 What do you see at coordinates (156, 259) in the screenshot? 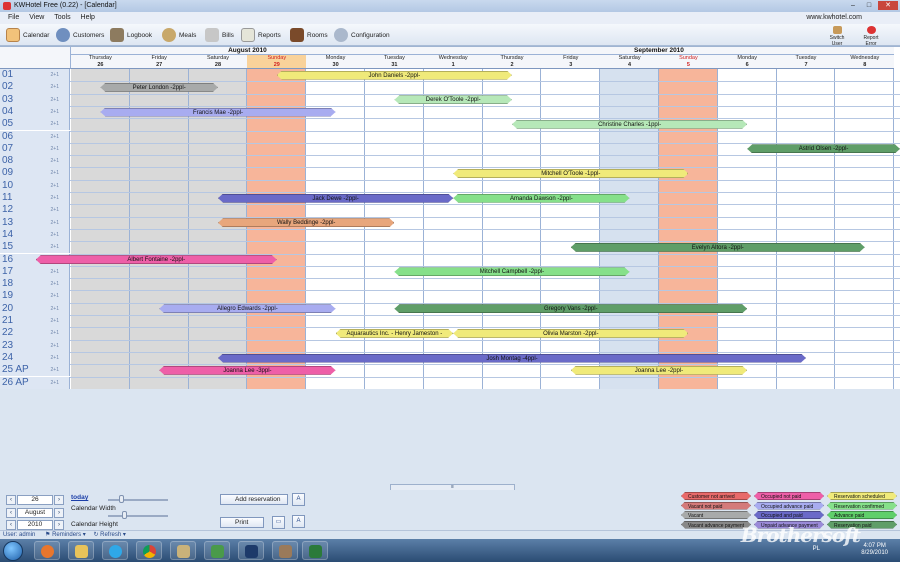
I see `reservation-bar: Albert Fontaine -2ppl-` at bounding box center [156, 259].